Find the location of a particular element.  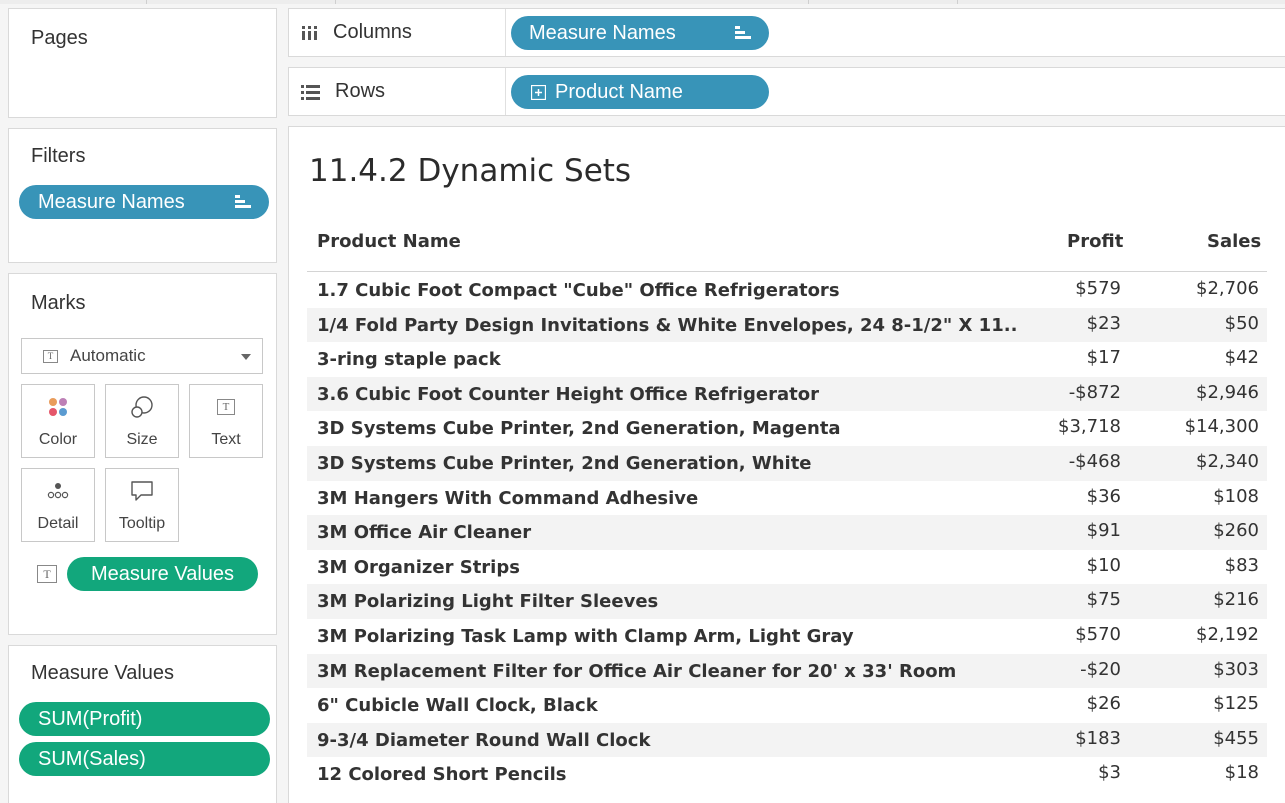

profit-cell: $579 is located at coordinates (1098, 288).